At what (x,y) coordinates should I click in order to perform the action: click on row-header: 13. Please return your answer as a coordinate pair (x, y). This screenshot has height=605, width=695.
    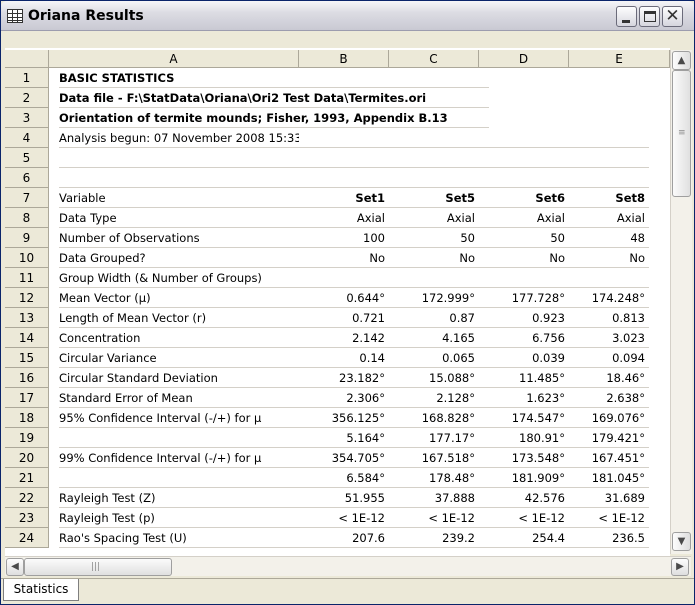
    Looking at the image, I should click on (27, 318).